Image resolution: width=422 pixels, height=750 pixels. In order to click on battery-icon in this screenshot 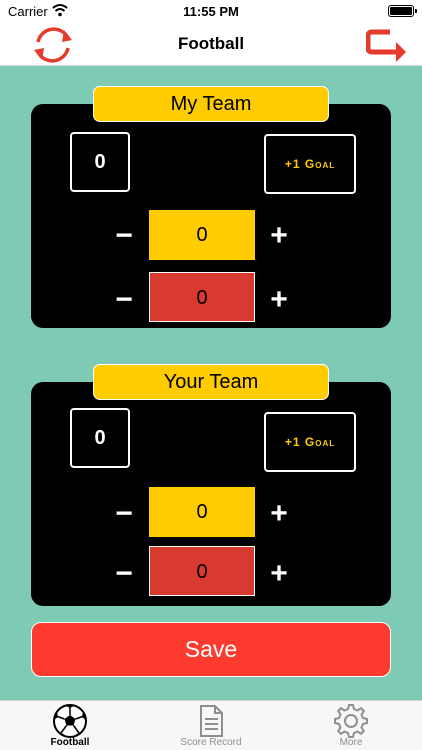, I will do `click(402, 11)`.